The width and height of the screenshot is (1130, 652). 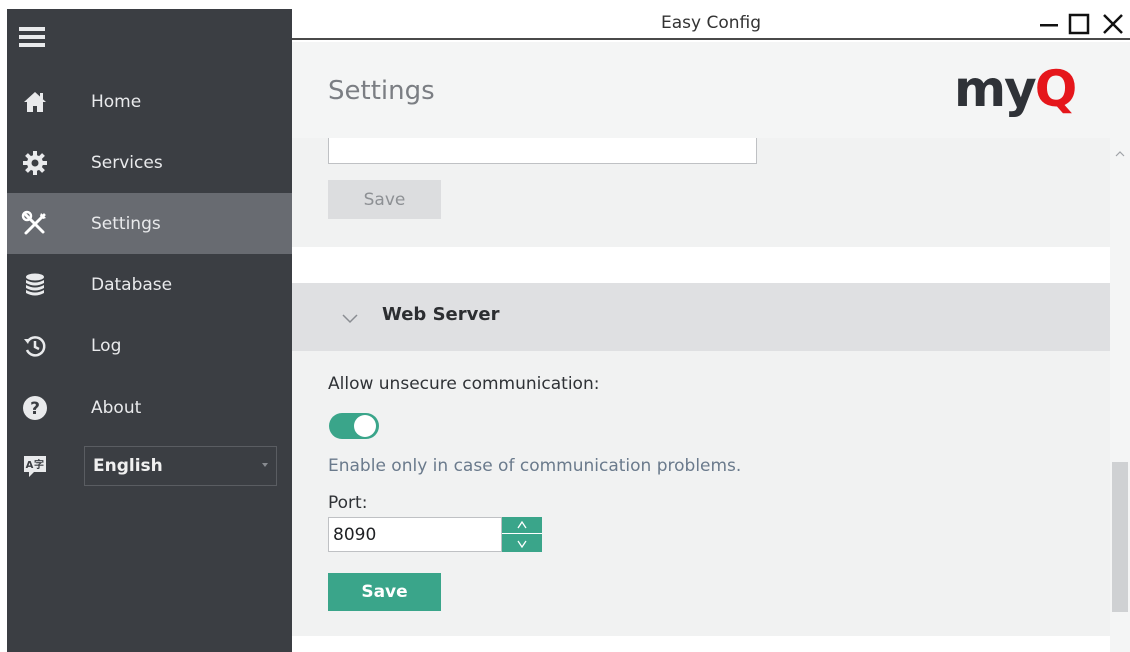 What do you see at coordinates (701, 192) in the screenshot?
I see `settings-block: Save` at bounding box center [701, 192].